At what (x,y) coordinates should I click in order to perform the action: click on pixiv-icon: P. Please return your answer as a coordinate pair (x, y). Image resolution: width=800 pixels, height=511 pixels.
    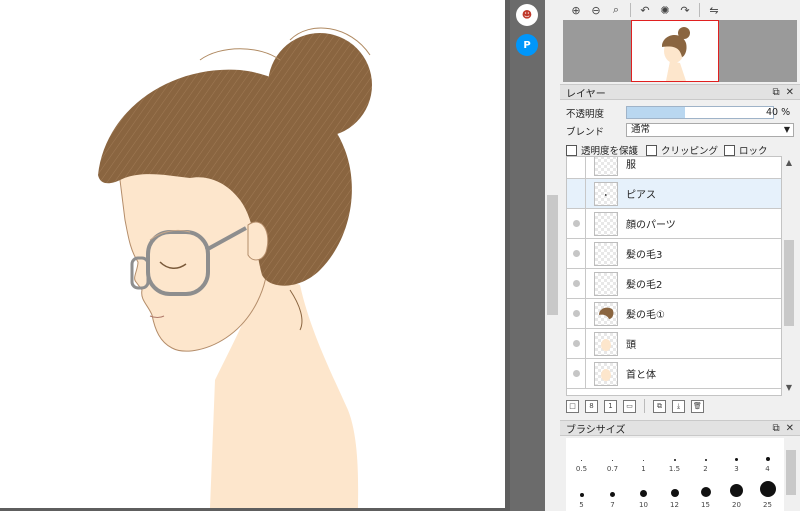
    Looking at the image, I should click on (527, 45).